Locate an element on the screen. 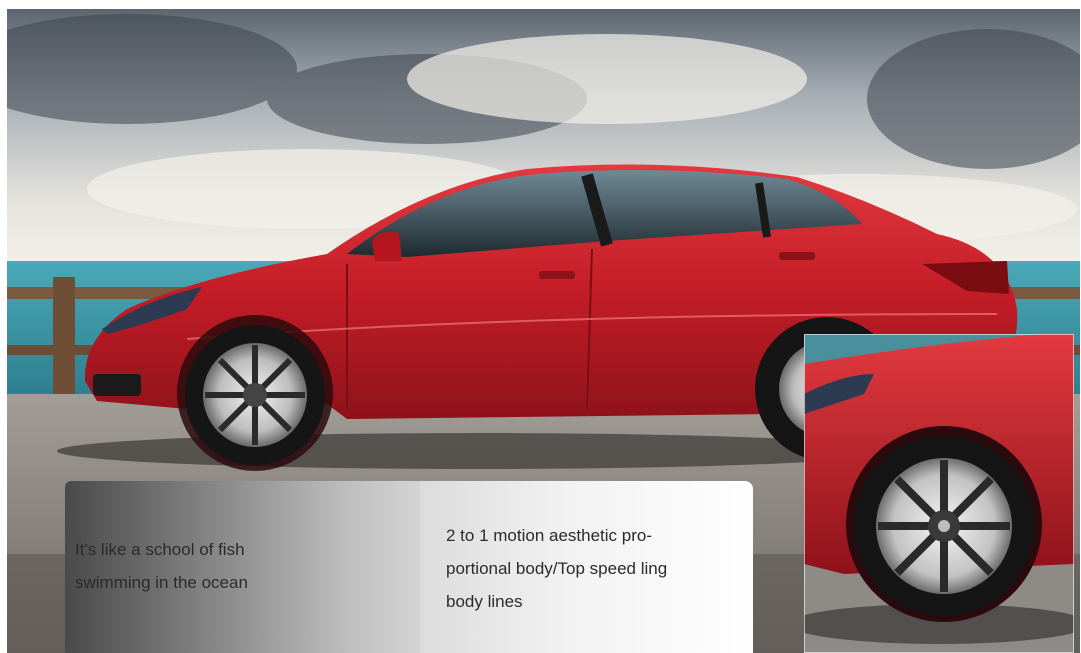 This screenshot has width=1081, height=653. caption-right-line-3: body lines is located at coordinates (484, 601).